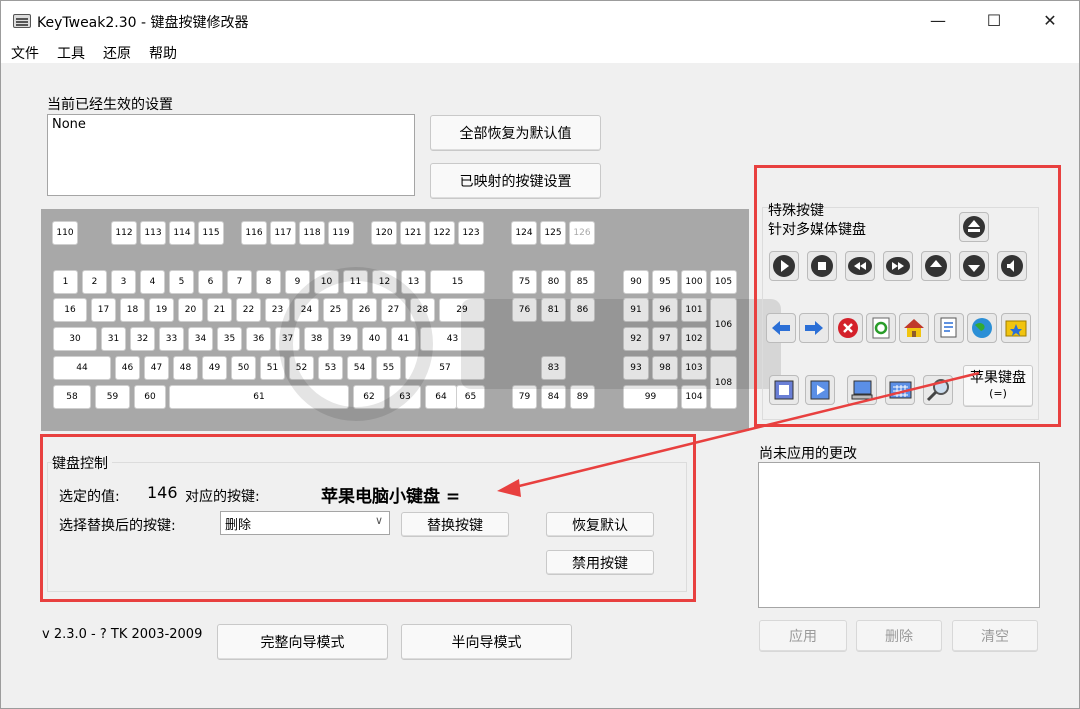 This screenshot has height=709, width=1080. What do you see at coordinates (814, 328) in the screenshot?
I see `forward-arrow-button` at bounding box center [814, 328].